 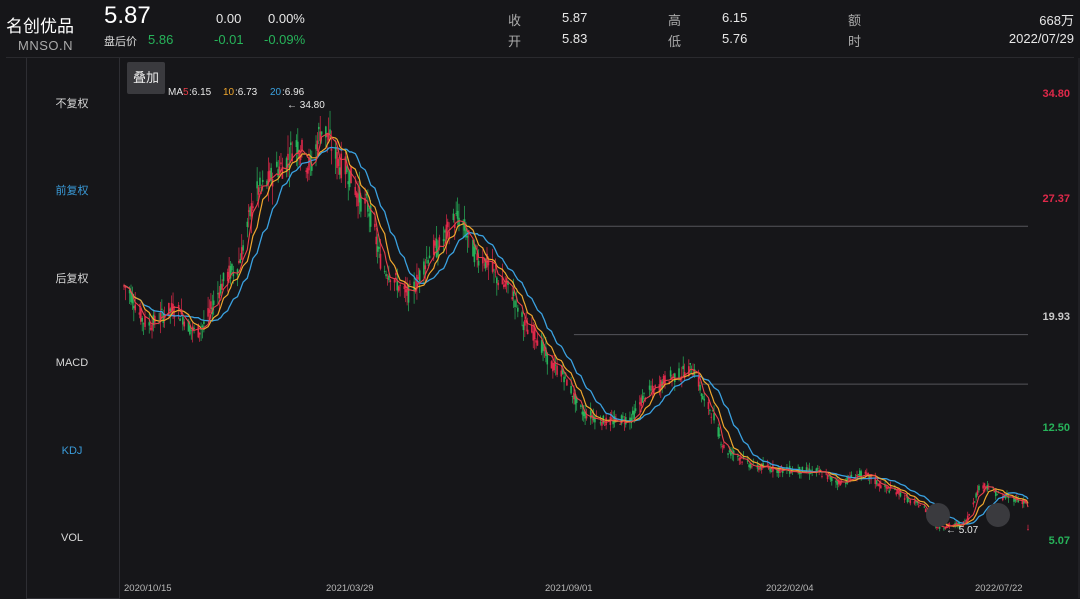 What do you see at coordinates (938, 515) in the screenshot?
I see `crosshair-handle-left` at bounding box center [938, 515].